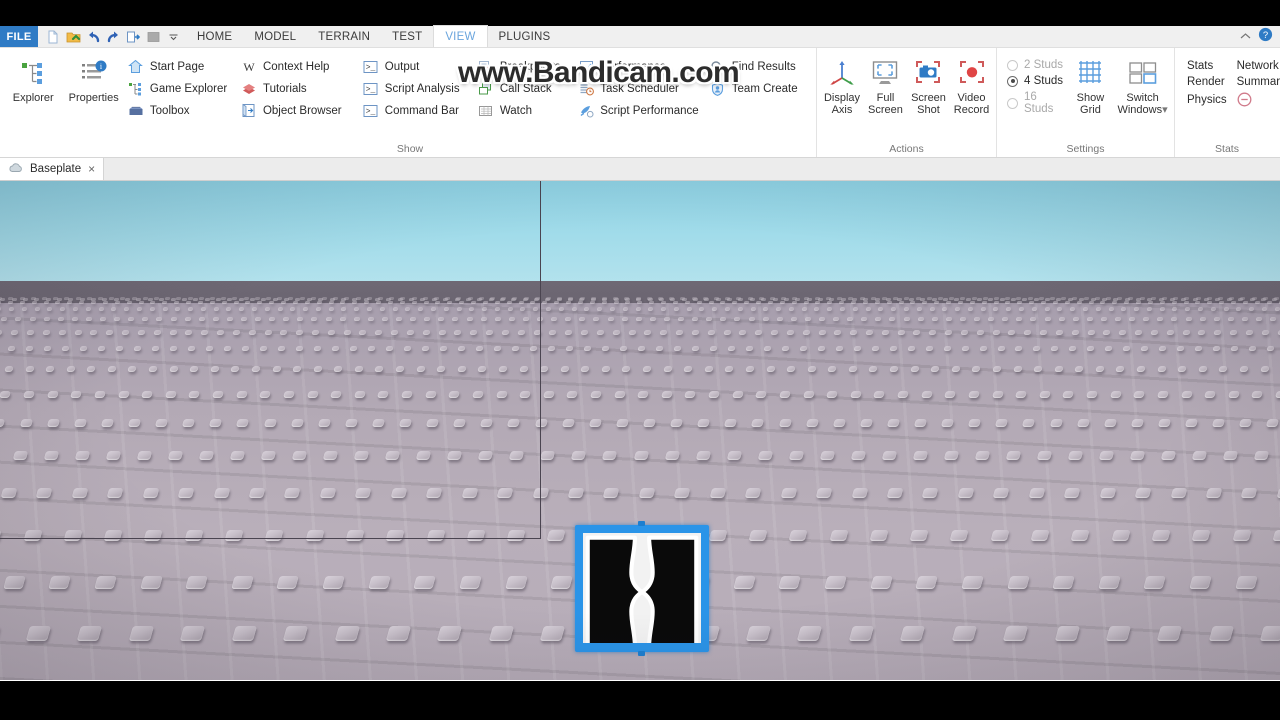 The image size is (1280, 720). Describe the element at coordinates (1258, 82) in the screenshot. I see `summary-toggle: Summary` at that location.